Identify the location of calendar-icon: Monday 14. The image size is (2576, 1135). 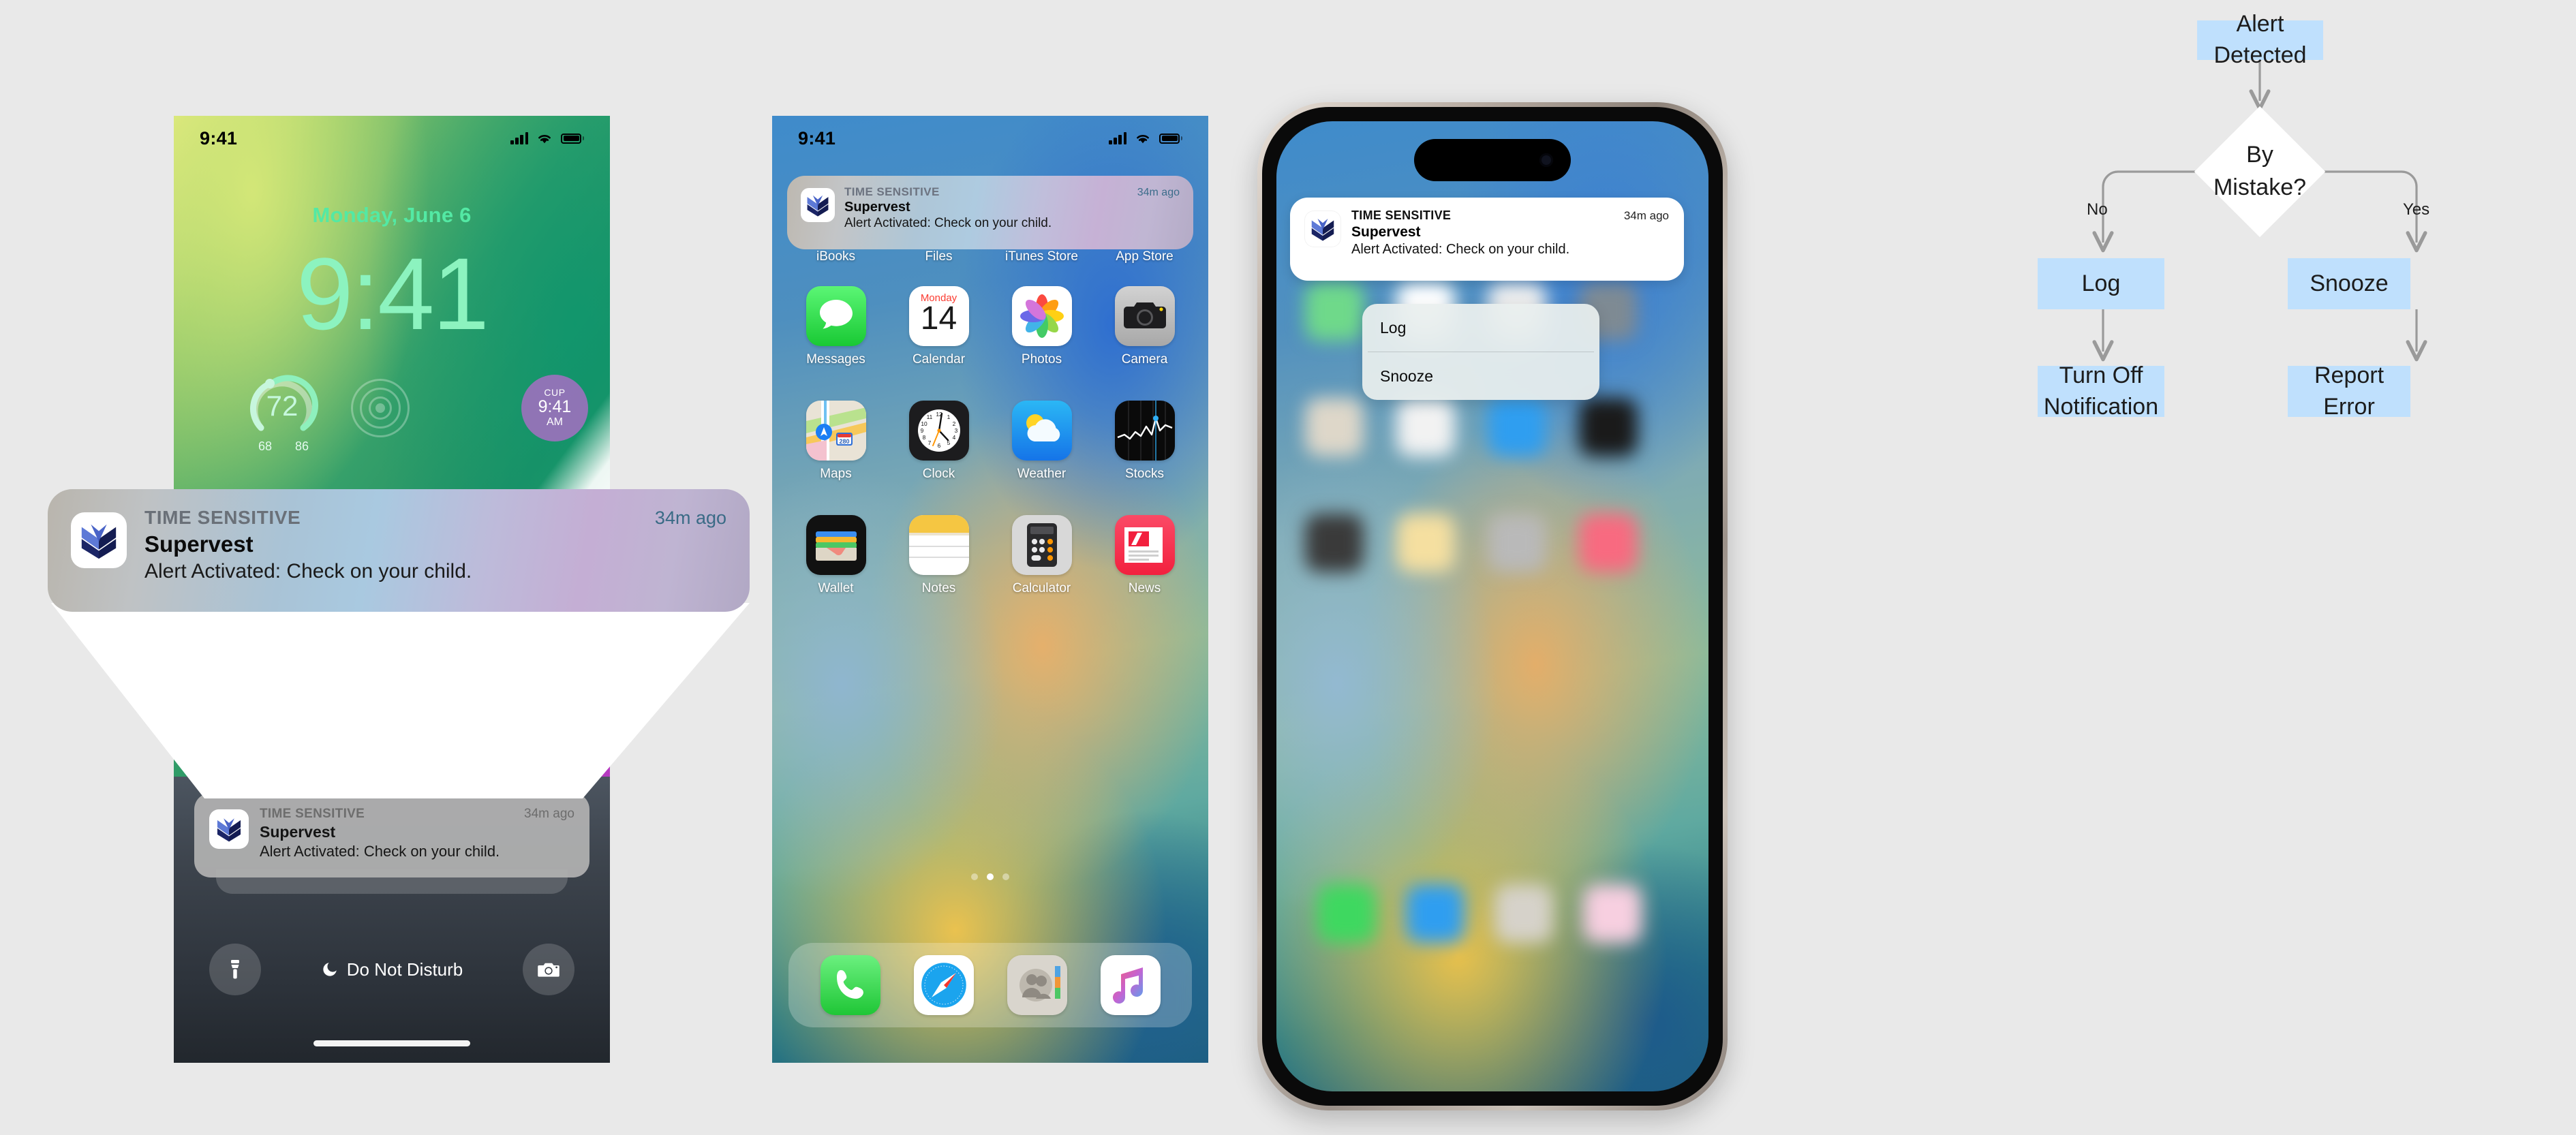
(938, 316).